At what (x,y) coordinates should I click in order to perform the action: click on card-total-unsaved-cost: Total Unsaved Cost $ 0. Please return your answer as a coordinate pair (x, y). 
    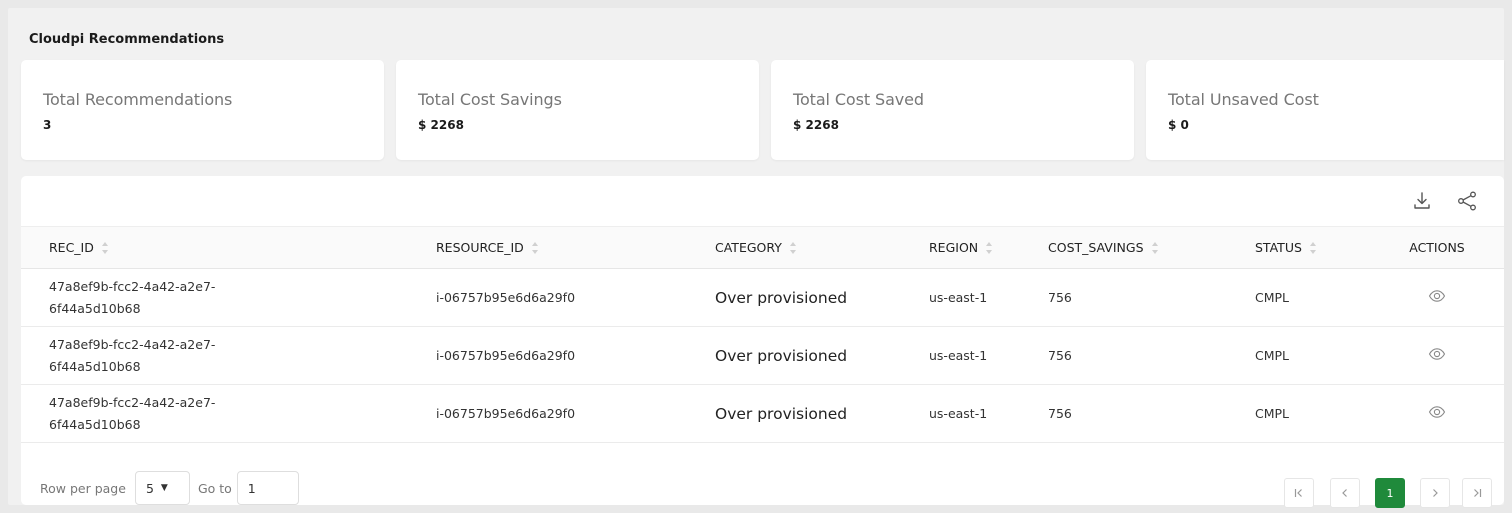
    Looking at the image, I should click on (1325, 110).